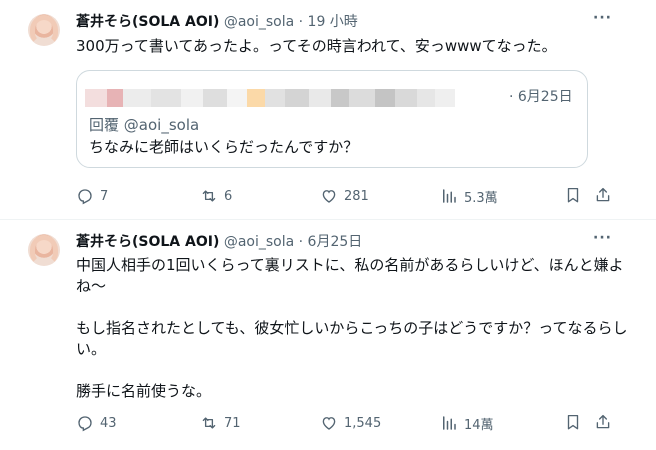 The image size is (656, 450). I want to click on action-bar: 7 6 281 5.3萬, so click(356, 196).